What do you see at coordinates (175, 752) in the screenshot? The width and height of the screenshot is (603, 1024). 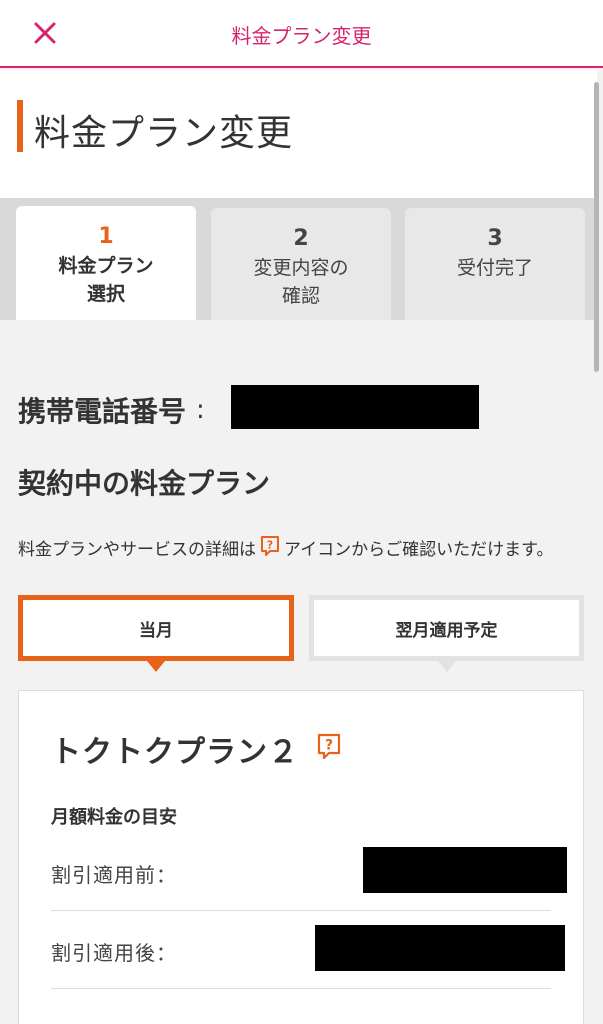 I see `plan-name: トクトクプラン２` at bounding box center [175, 752].